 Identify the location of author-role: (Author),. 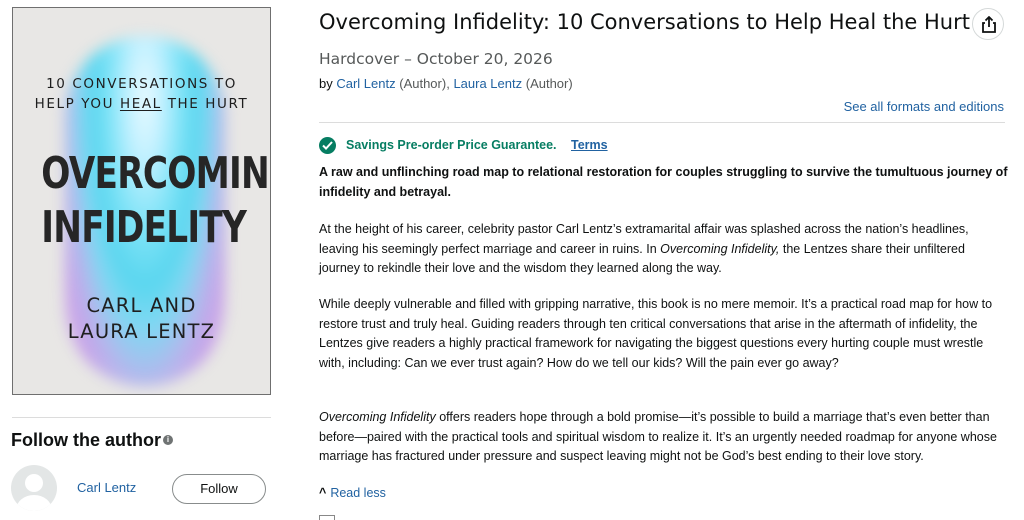
(424, 83).